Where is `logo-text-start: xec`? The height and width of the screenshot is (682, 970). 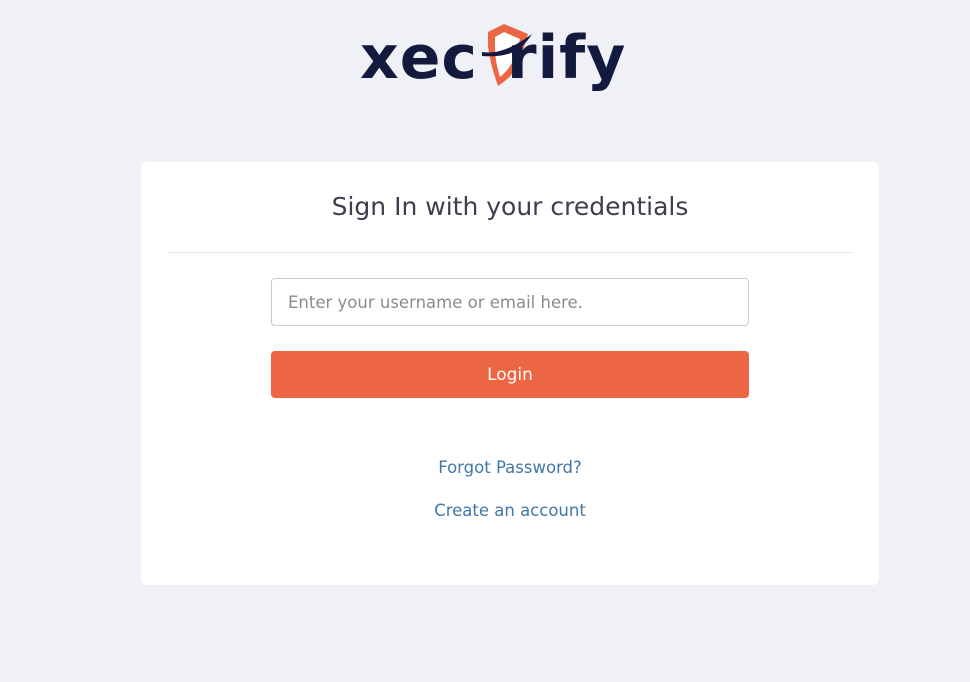 logo-text-start: xec is located at coordinates (419, 58).